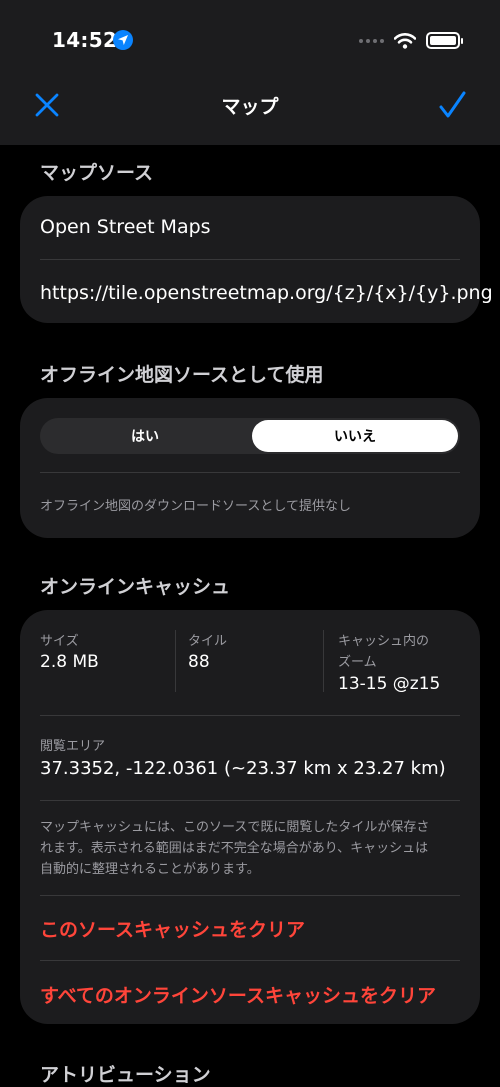  What do you see at coordinates (69, 662) in the screenshot?
I see `size-value: 2.8 MB` at bounding box center [69, 662].